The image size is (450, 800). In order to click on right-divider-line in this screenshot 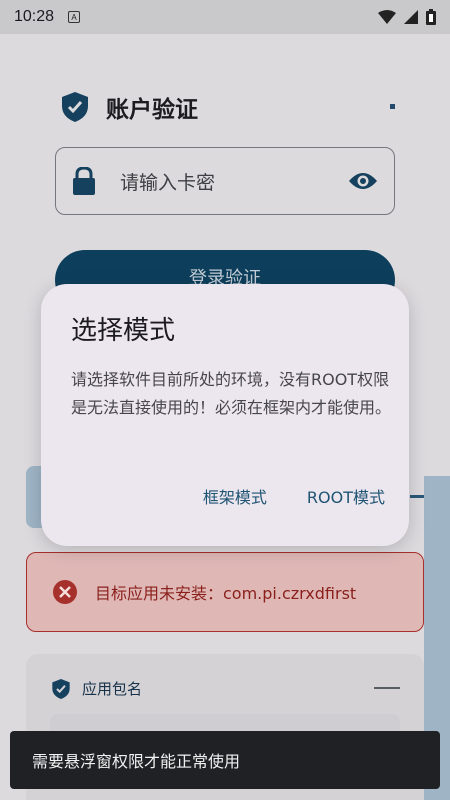, I will do `click(417, 496)`.